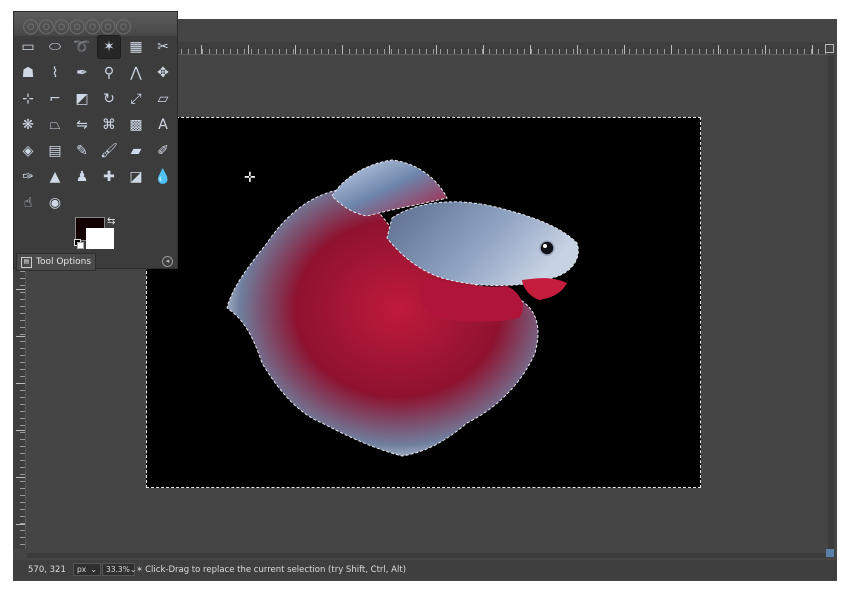 This screenshot has height=600, width=850. I want to click on wilber-drop-area-icon: ◎◎◎◎◎◎◎, so click(77, 25).